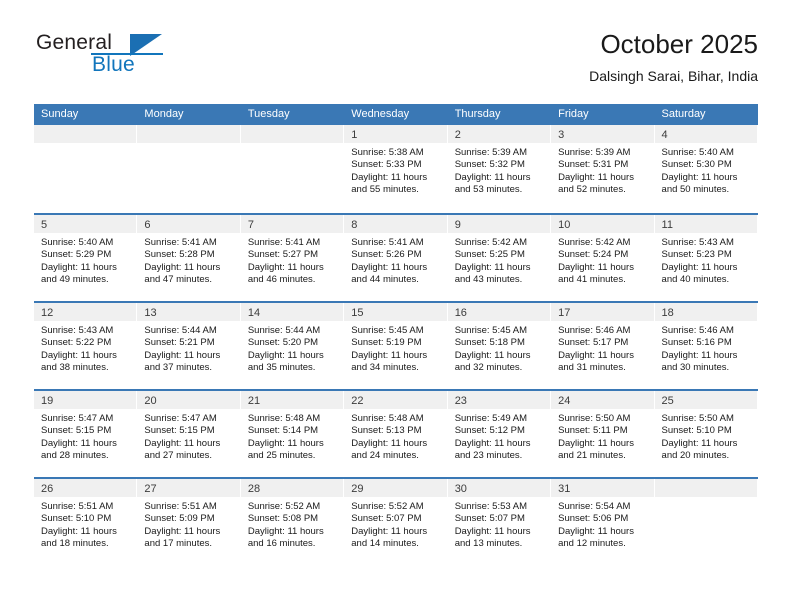 This screenshot has height=612, width=792. What do you see at coordinates (387, 506) in the screenshot?
I see `sunrise-text: Sunrise: 5:52 AM` at bounding box center [387, 506].